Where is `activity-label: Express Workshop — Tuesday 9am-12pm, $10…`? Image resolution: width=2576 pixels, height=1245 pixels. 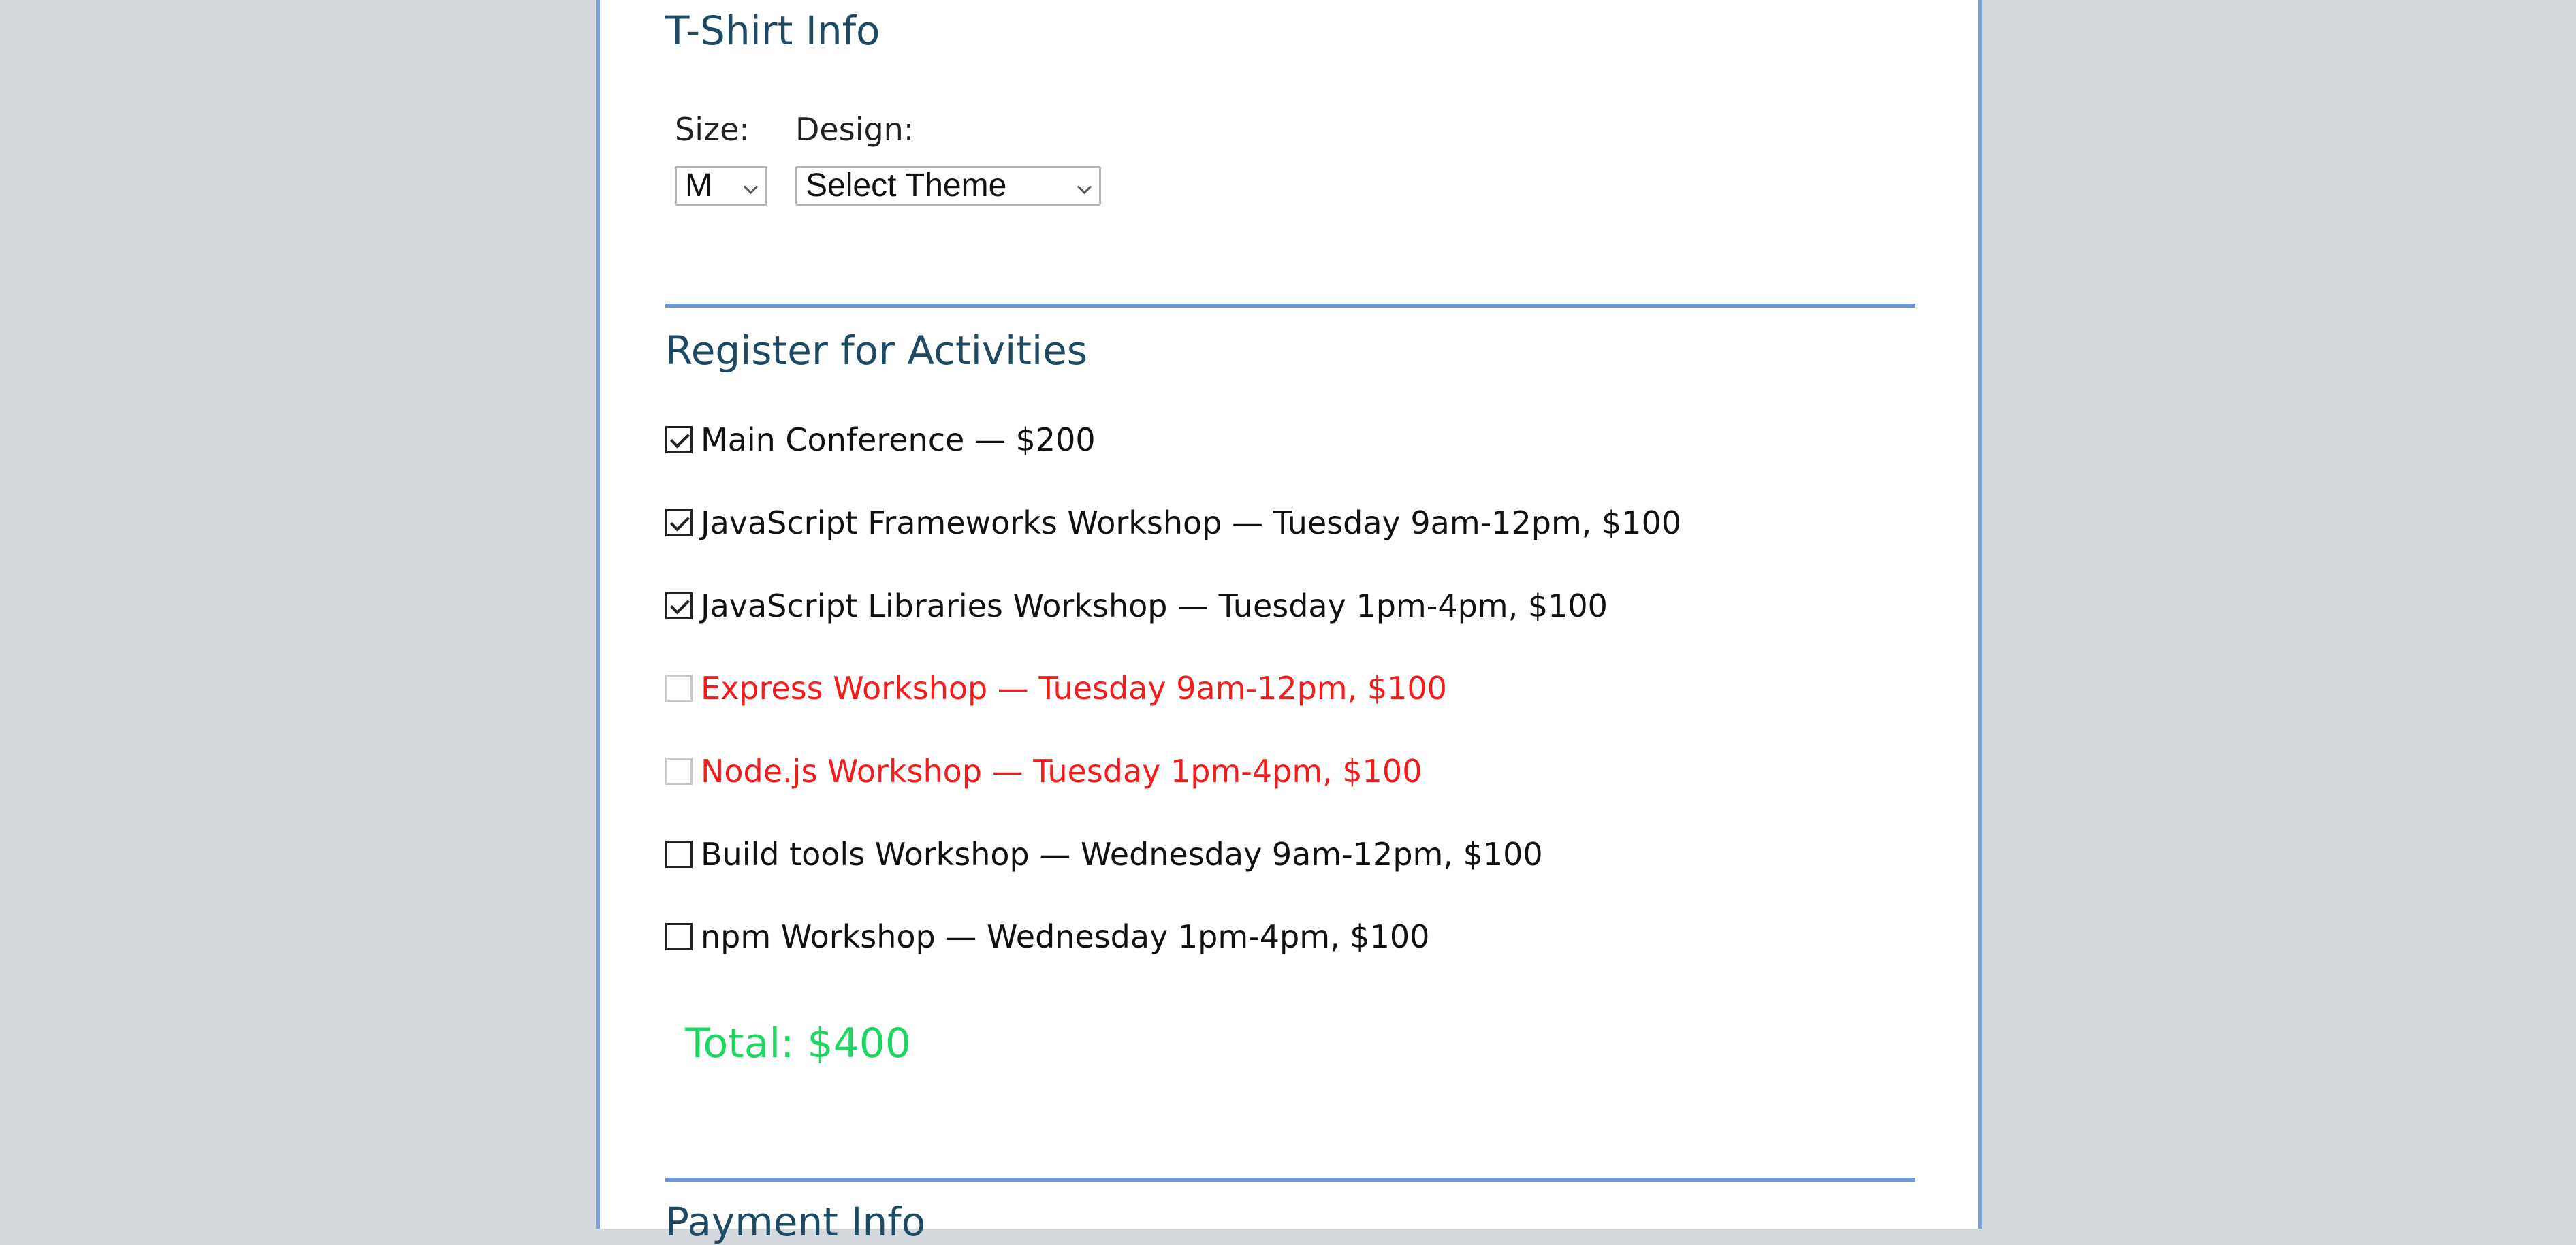 activity-label: Express Workshop — Tuesday 9am-12pm, $10… is located at coordinates (1074, 688).